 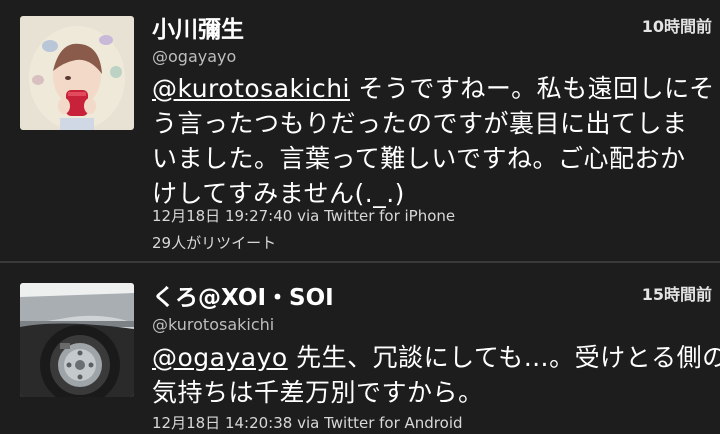 What do you see at coordinates (198, 27) in the screenshot?
I see `user-display-name: 小川彌生` at bounding box center [198, 27].